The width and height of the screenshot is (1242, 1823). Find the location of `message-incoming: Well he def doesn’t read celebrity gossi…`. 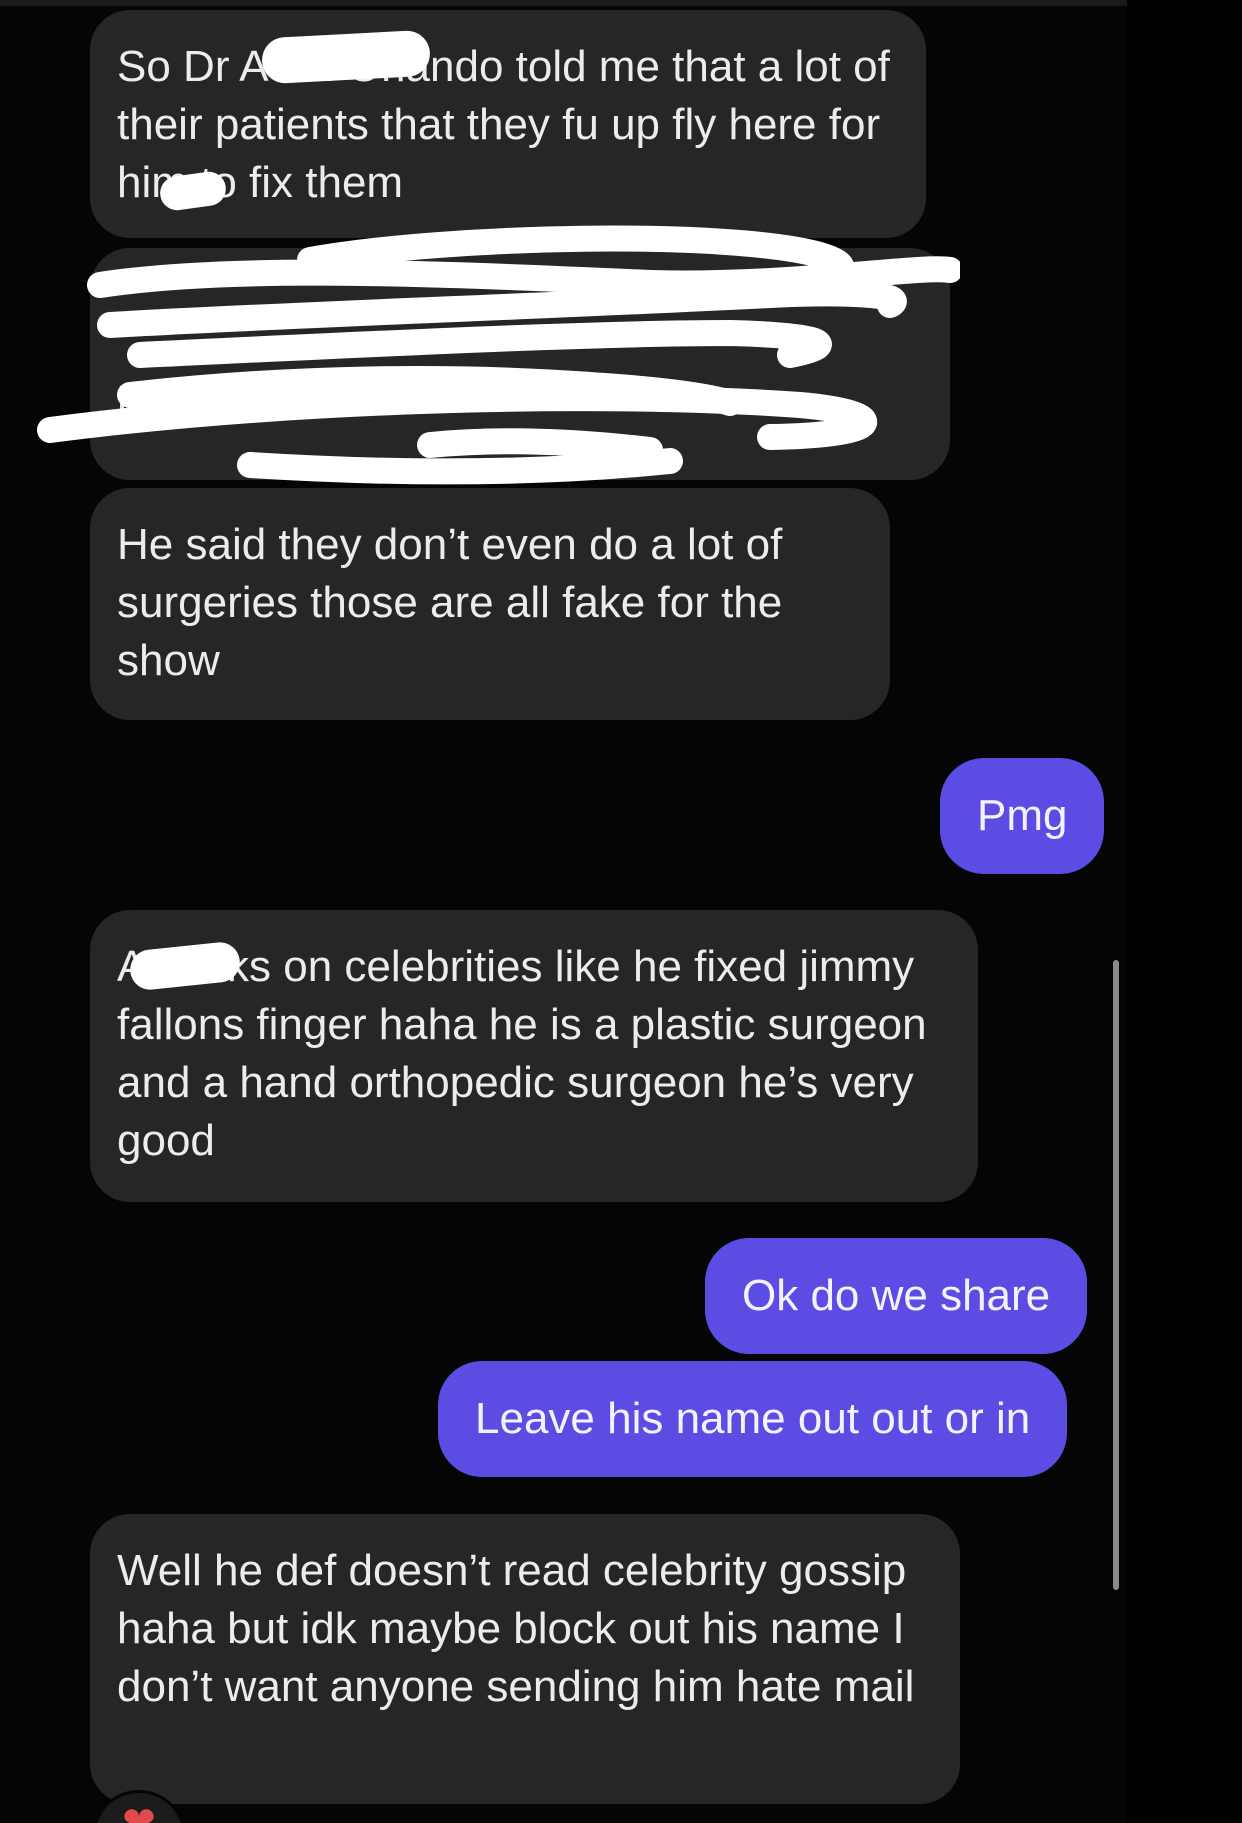

message-incoming: Well he def doesn’t read celebrity gossi… is located at coordinates (525, 1659).